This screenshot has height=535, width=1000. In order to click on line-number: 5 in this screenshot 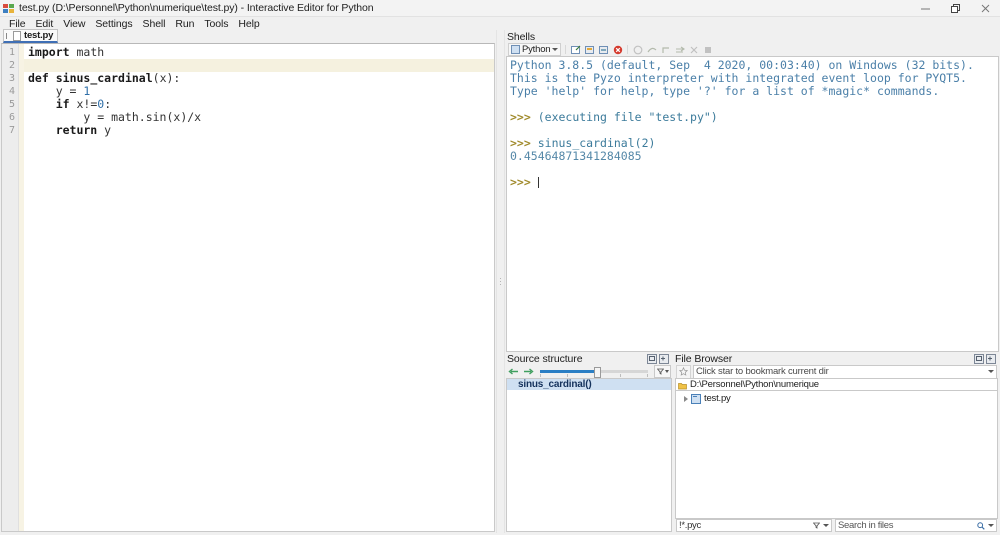, I will do `click(11, 104)`.